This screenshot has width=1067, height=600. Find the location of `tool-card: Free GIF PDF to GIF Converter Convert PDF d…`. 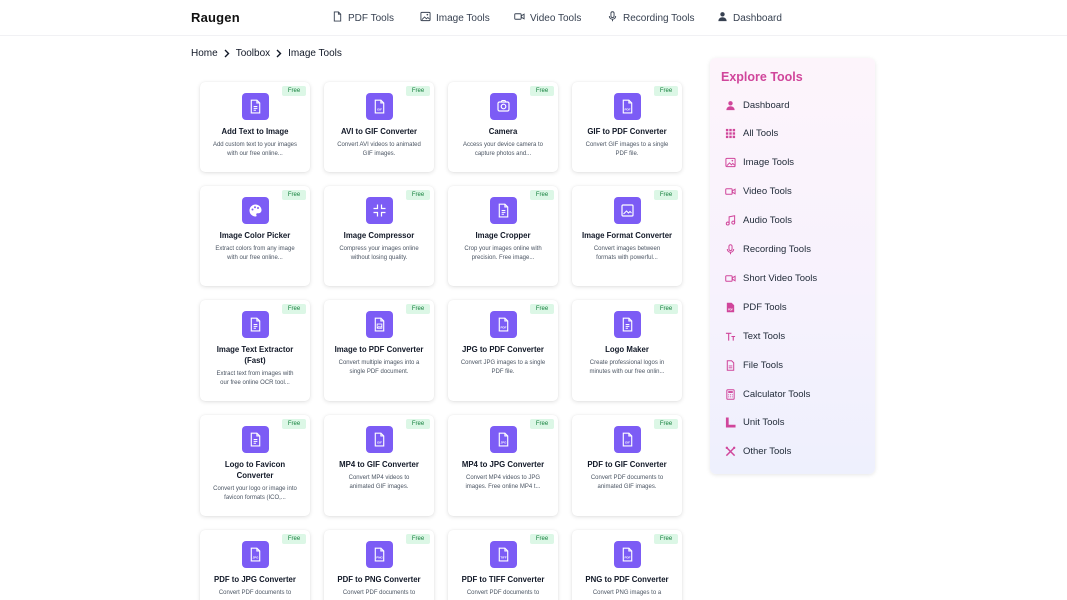

tool-card: Free GIF PDF to GIF Converter Convert PDF d… is located at coordinates (627, 465).